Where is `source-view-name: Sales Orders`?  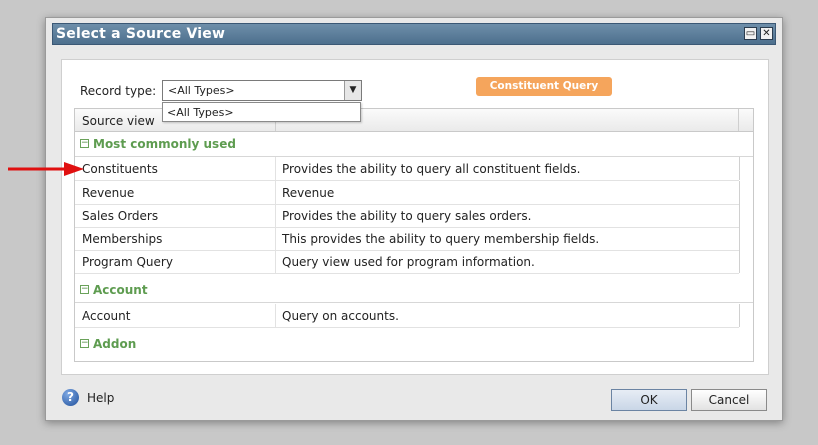
source-view-name: Sales Orders is located at coordinates (120, 216).